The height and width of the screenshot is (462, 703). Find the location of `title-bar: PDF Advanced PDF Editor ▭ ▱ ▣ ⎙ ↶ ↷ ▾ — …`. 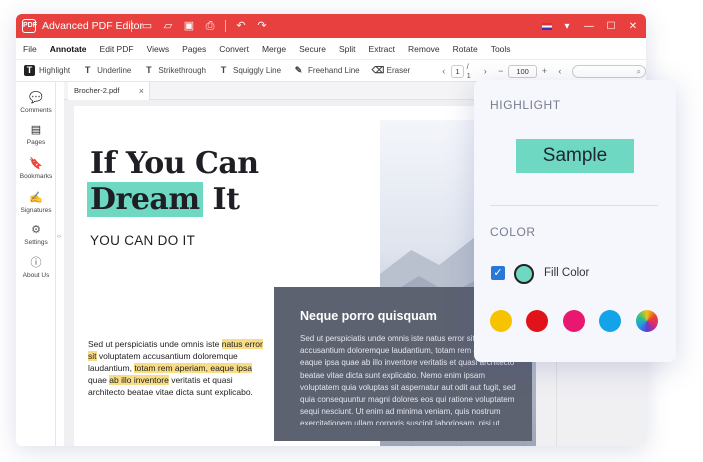

title-bar: PDF Advanced PDF Editor ▭ ▱ ▣ ⎙ ↶ ↷ ▾ — … is located at coordinates (331, 26).